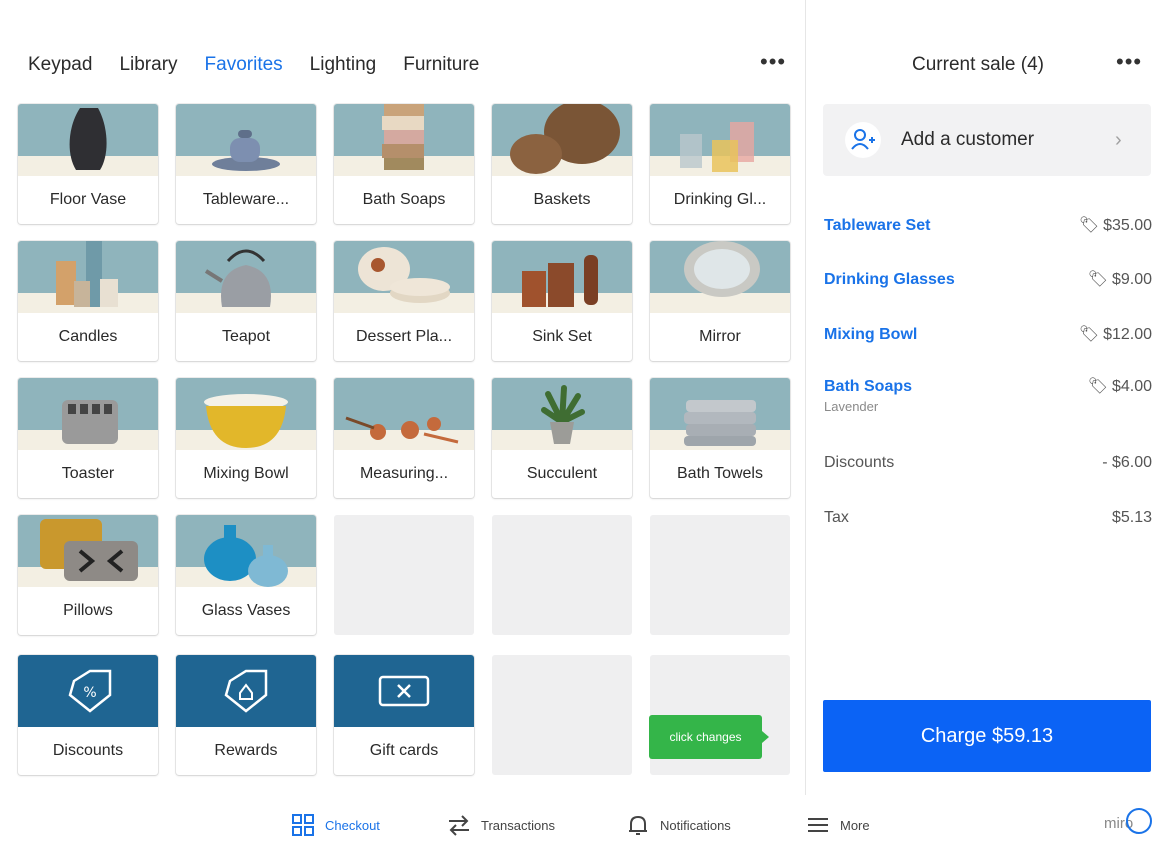  I want to click on nav-more: More, so click(838, 825).